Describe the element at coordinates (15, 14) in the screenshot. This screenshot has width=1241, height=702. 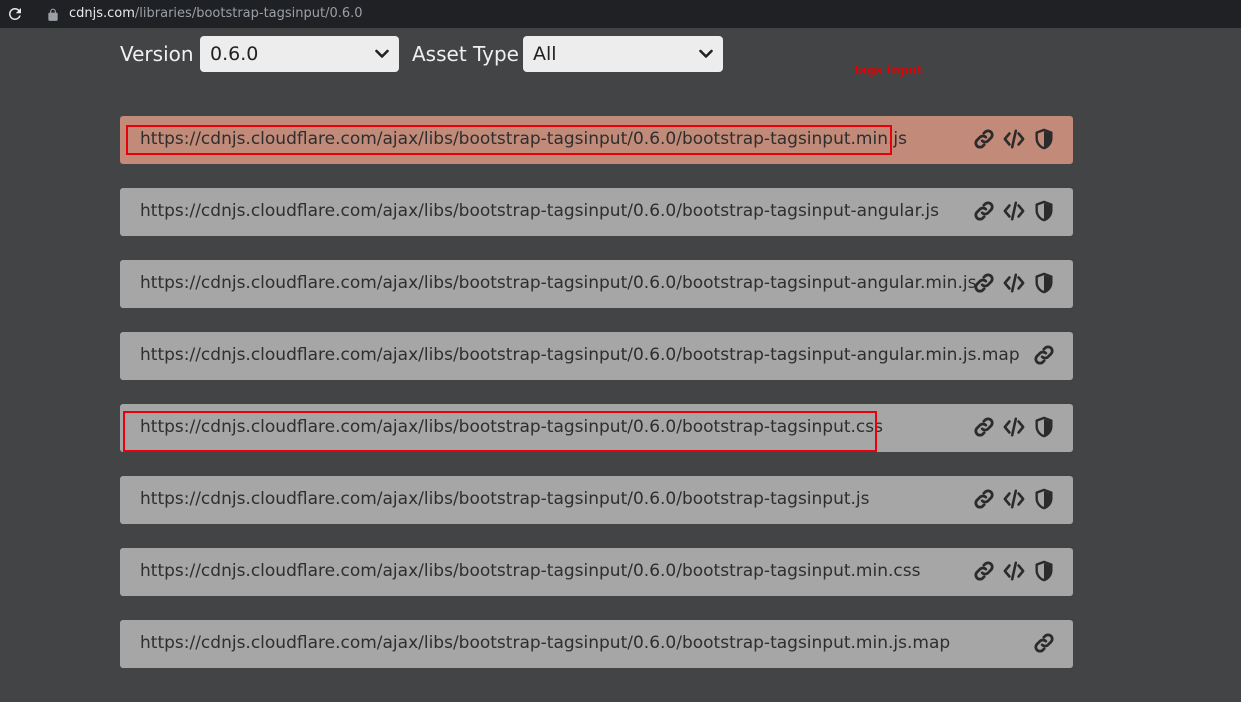
I see `reload-icon` at that location.